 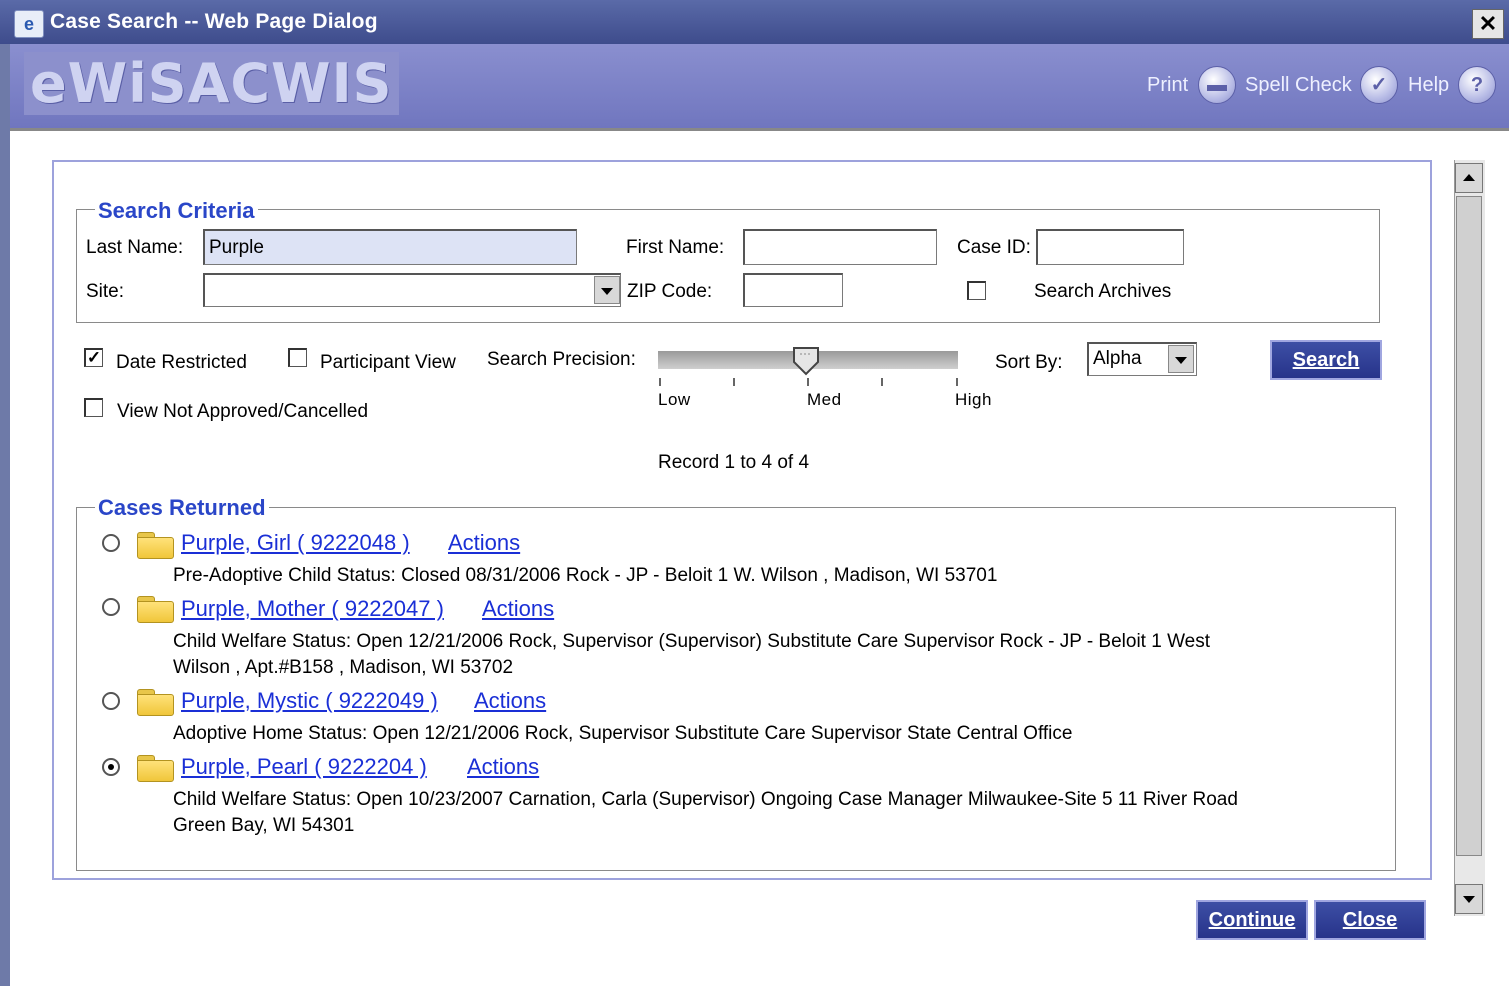 What do you see at coordinates (824, 399) in the screenshot?
I see `precision-med-label: Med` at bounding box center [824, 399].